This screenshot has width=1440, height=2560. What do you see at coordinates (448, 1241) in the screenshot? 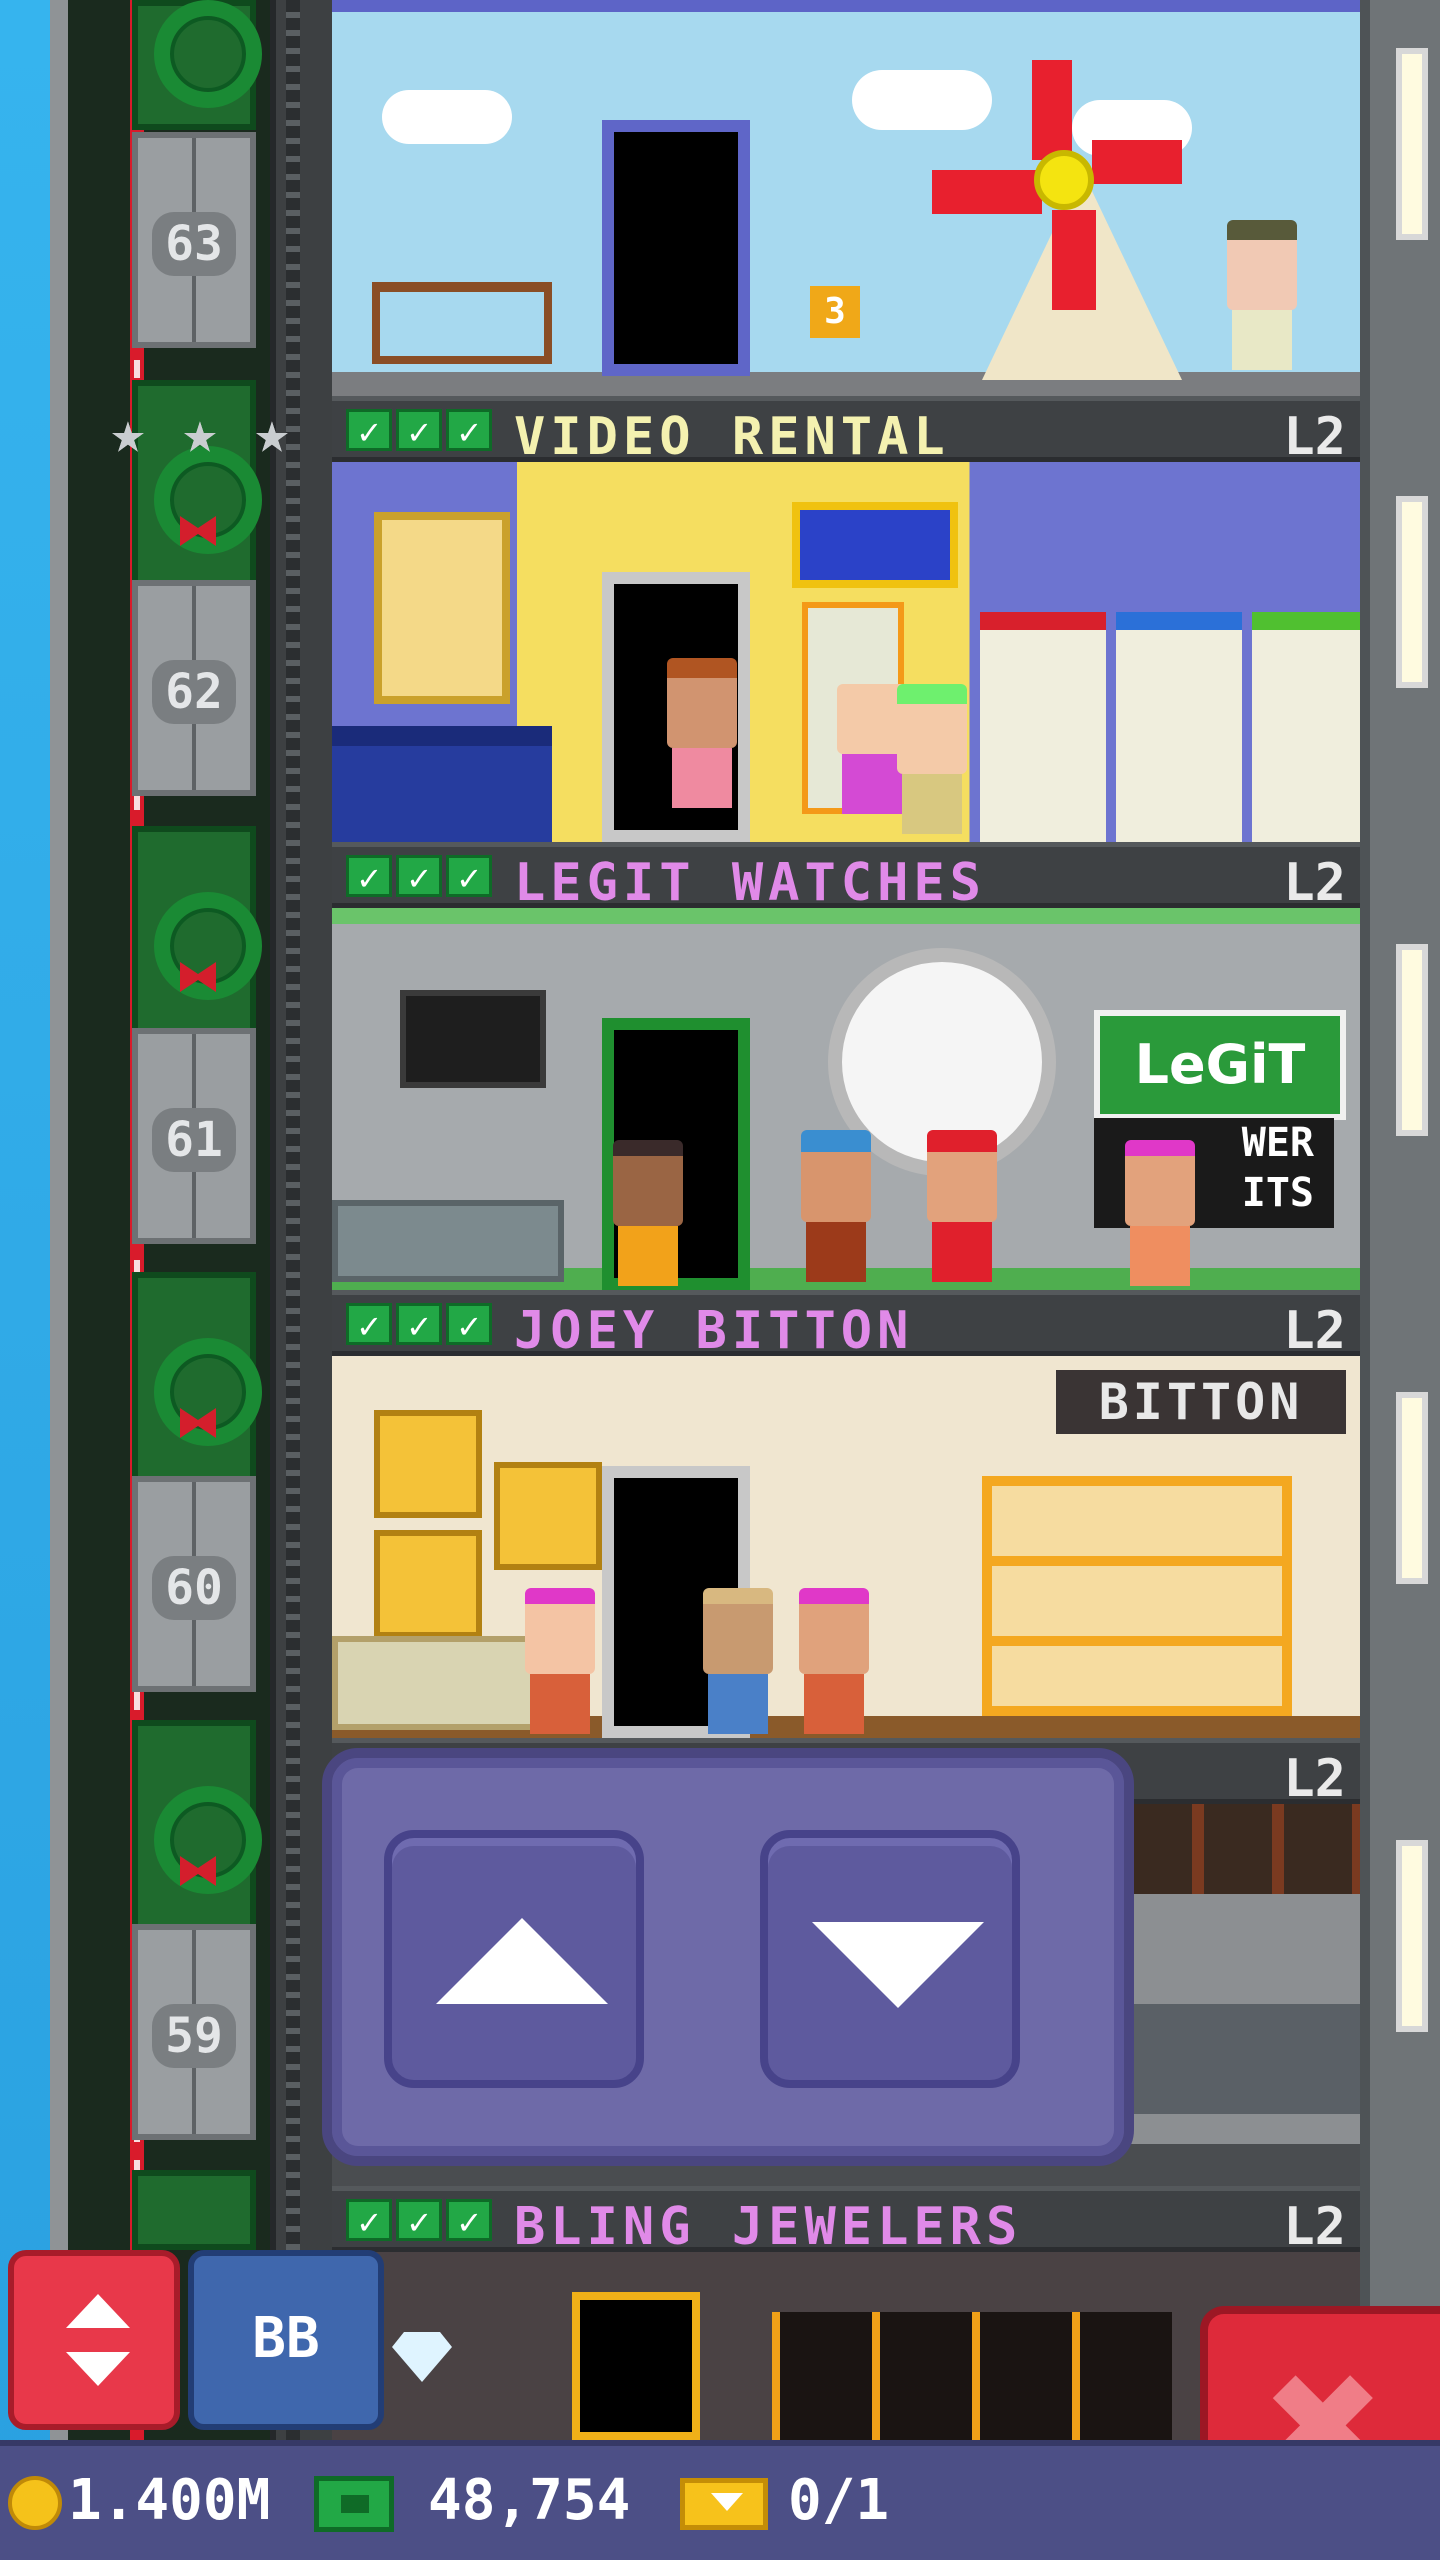
I see `display-case` at bounding box center [448, 1241].